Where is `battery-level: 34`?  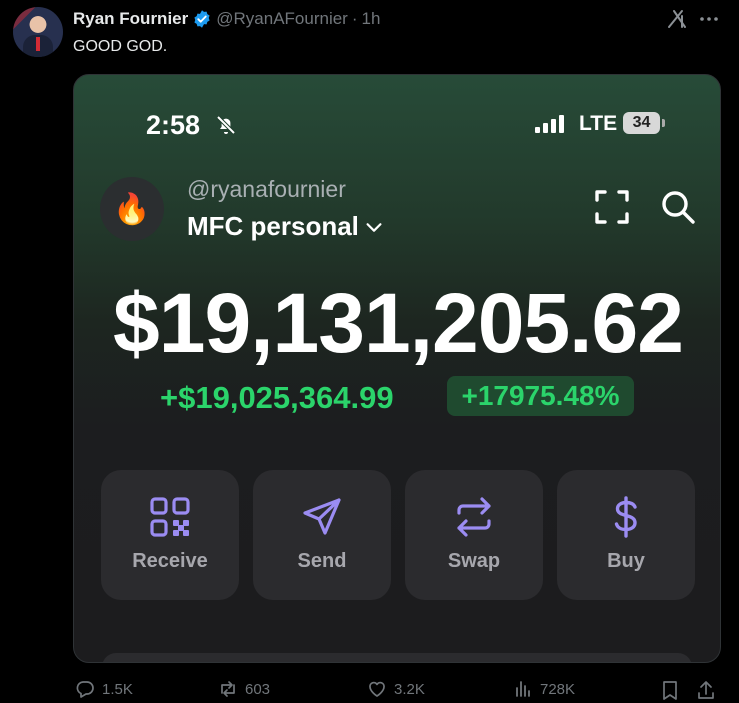
battery-level: 34 is located at coordinates (641, 123).